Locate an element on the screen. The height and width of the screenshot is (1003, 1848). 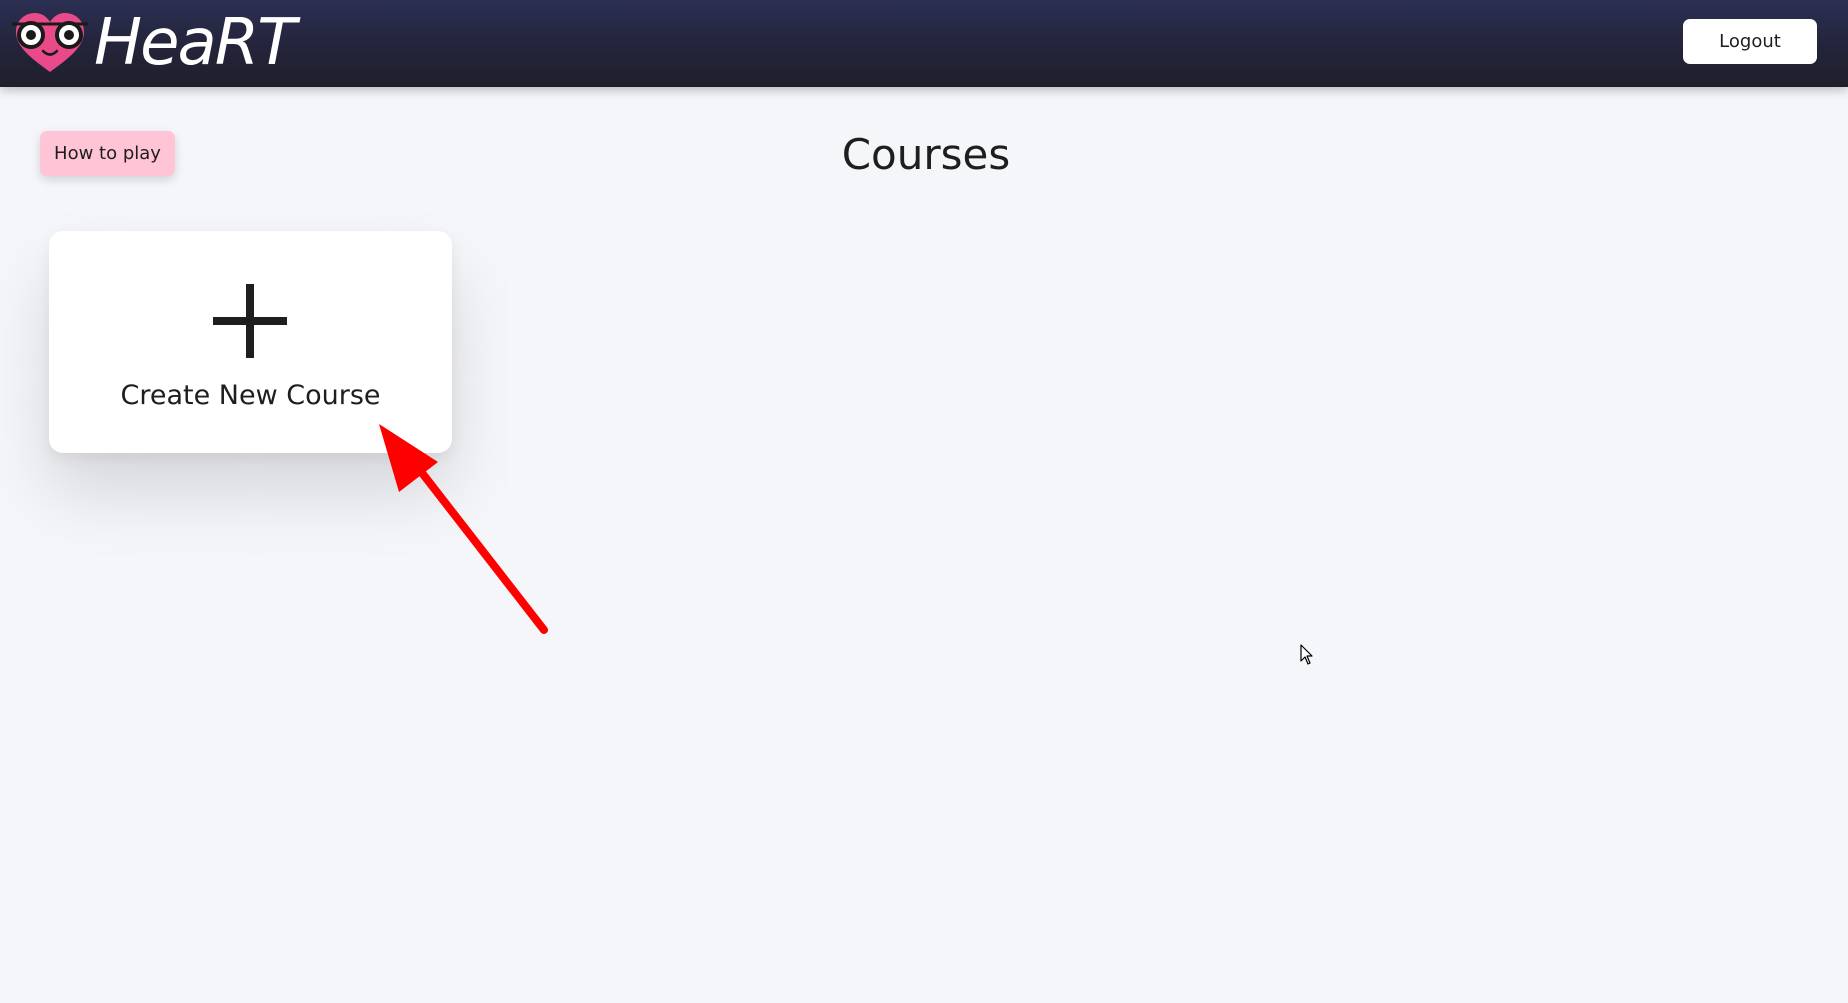
annotation-arrow is located at coordinates (463, 529).